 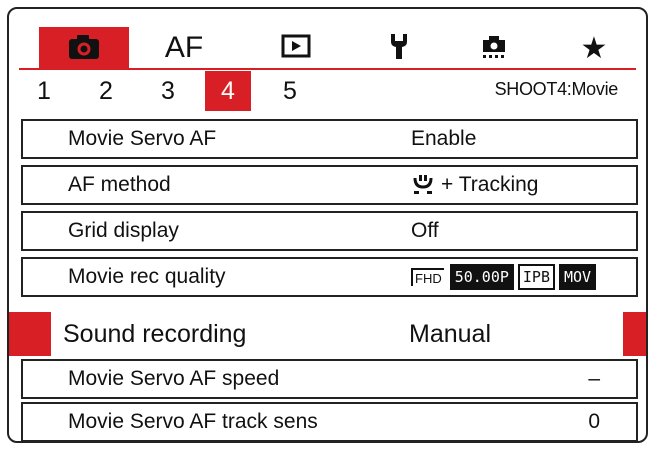 What do you see at coordinates (425, 230) in the screenshot?
I see `menu-row-value: Off` at bounding box center [425, 230].